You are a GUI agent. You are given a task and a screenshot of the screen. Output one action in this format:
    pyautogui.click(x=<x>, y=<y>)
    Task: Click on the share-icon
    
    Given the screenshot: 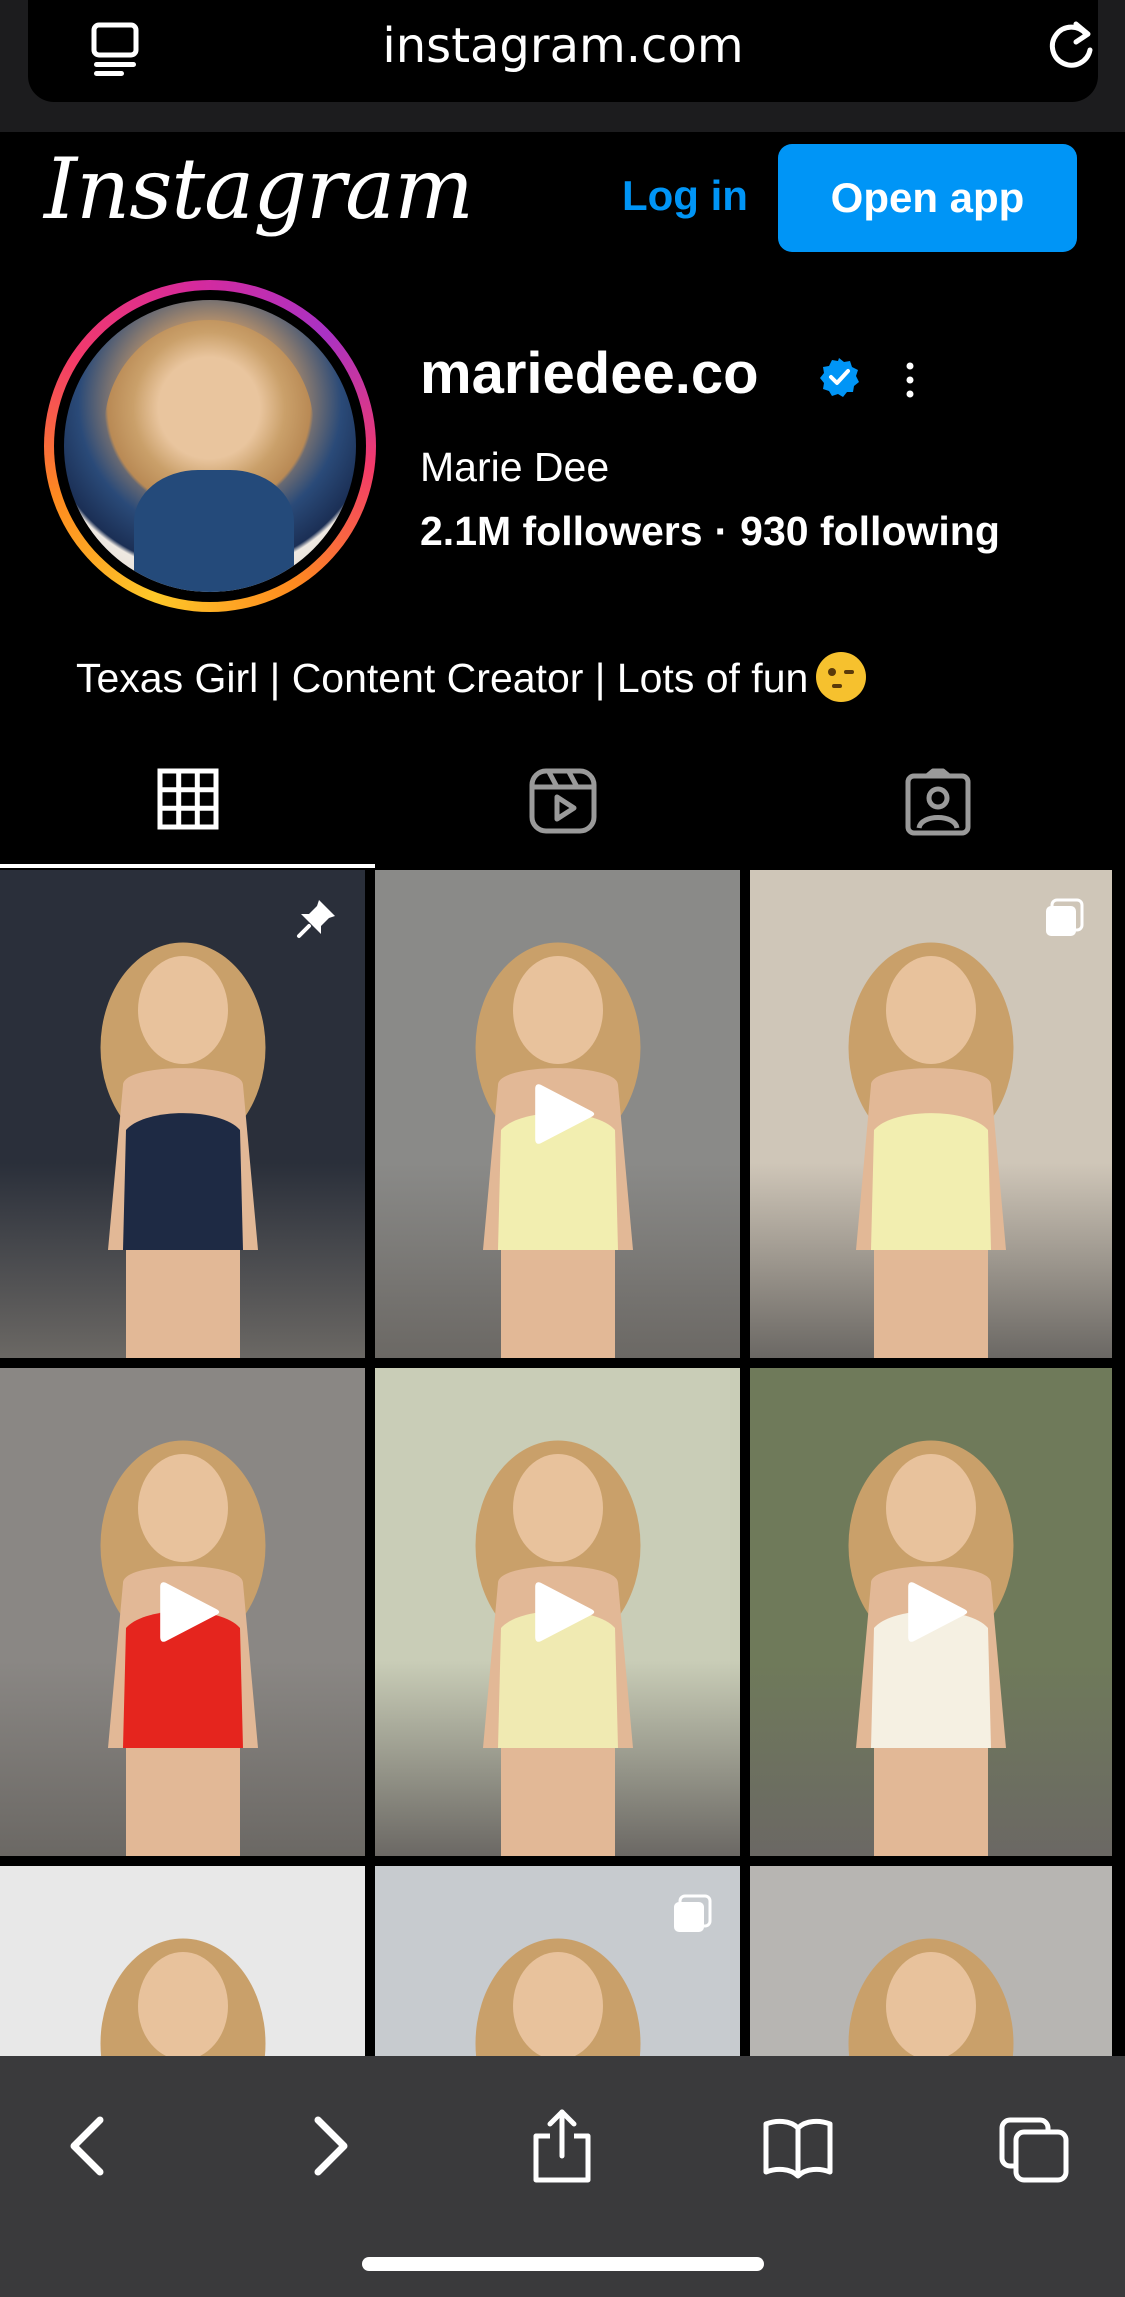 What is the action you would take?
    pyautogui.click(x=562, y=2146)
    